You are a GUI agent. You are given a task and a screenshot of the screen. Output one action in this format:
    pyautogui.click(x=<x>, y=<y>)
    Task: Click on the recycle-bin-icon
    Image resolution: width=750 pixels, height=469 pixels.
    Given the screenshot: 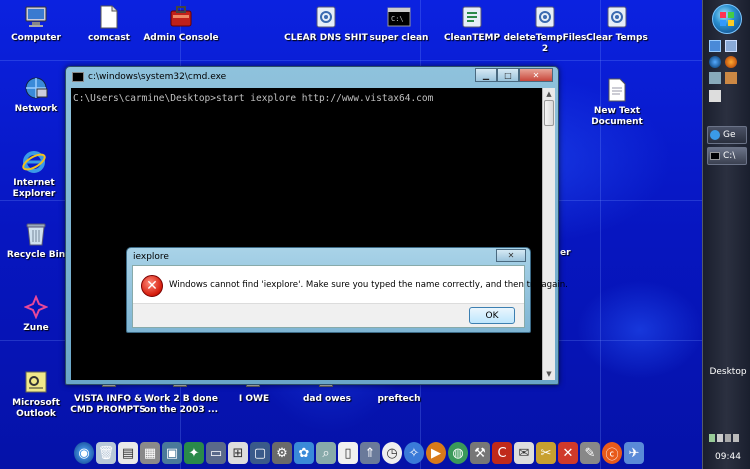 What is the action you would take?
    pyautogui.click(x=36, y=234)
    